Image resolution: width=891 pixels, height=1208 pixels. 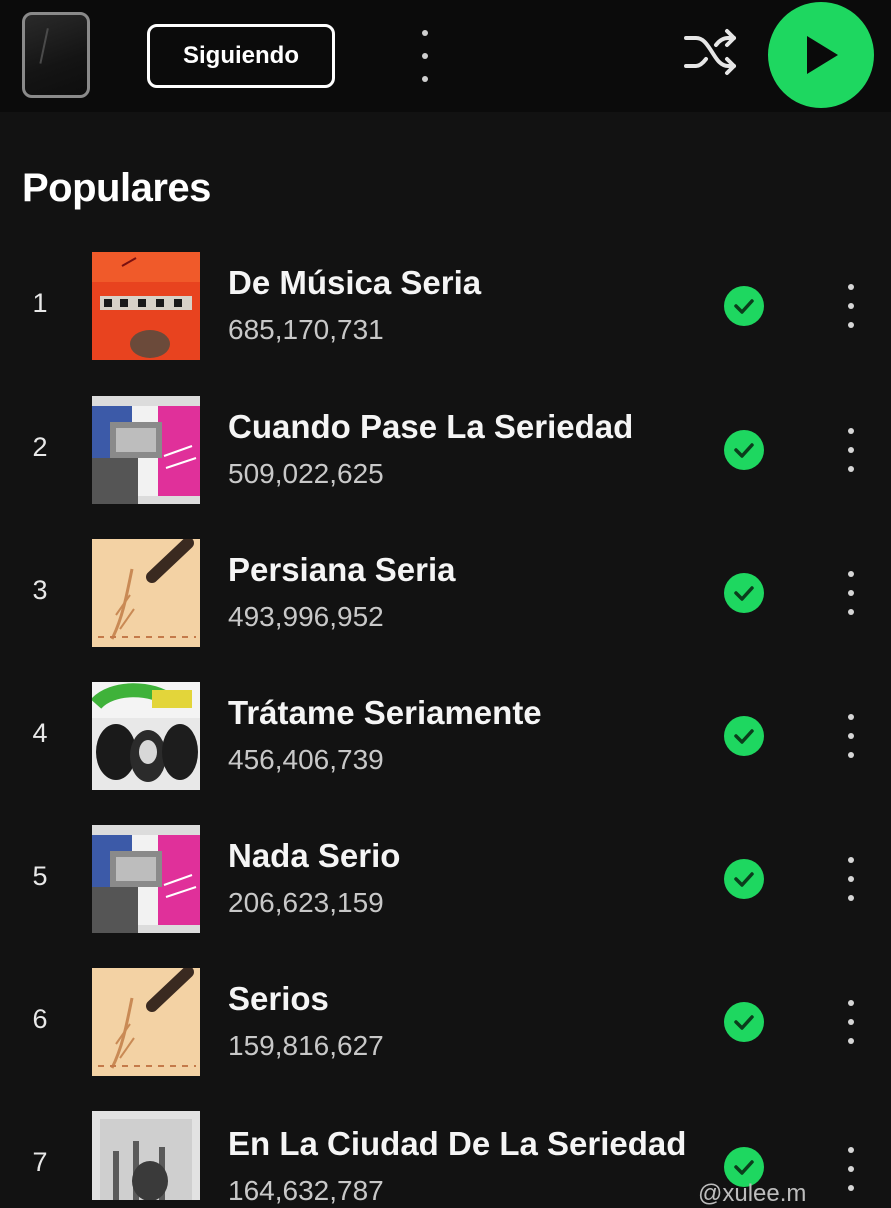 What do you see at coordinates (40, 733) in the screenshot?
I see `track-number: 4` at bounding box center [40, 733].